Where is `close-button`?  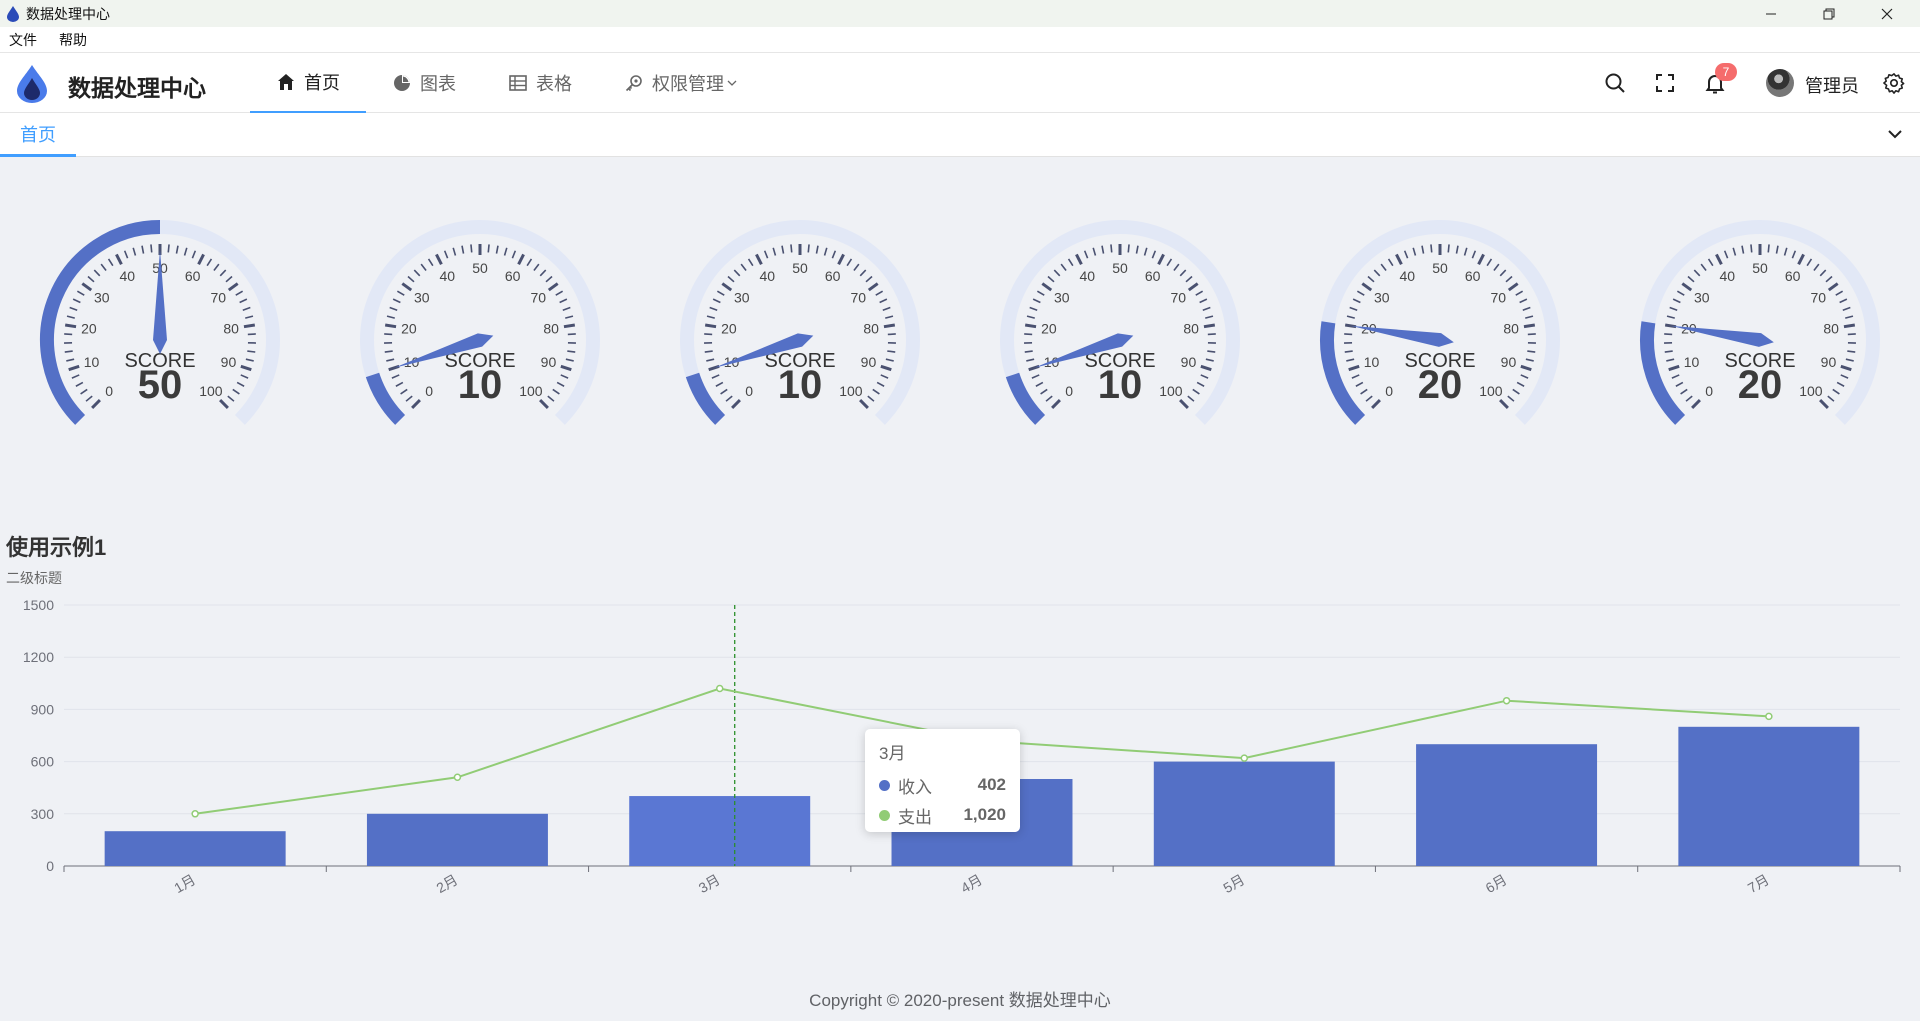
close-button is located at coordinates (1887, 13).